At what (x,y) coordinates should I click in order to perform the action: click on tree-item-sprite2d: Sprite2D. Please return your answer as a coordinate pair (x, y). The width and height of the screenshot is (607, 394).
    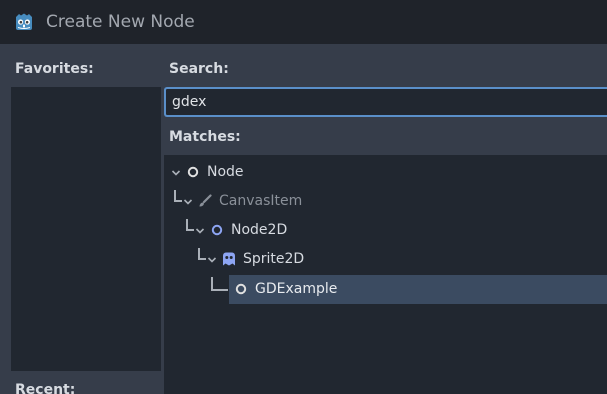
    Looking at the image, I should click on (385, 259).